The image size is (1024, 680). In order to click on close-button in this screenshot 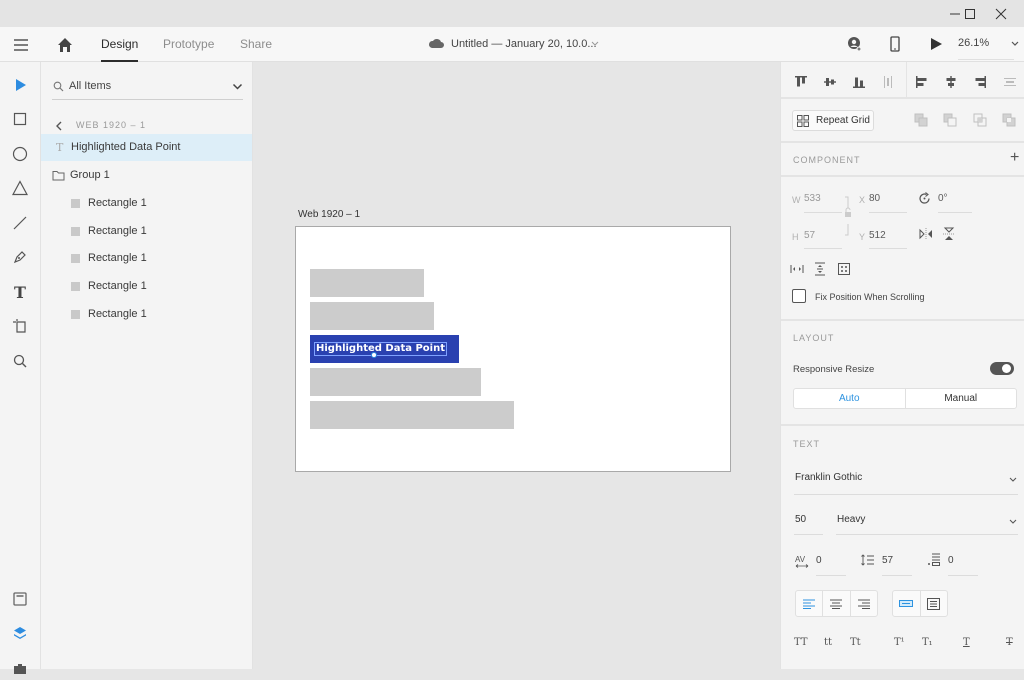, I will do `click(1001, 13)`.